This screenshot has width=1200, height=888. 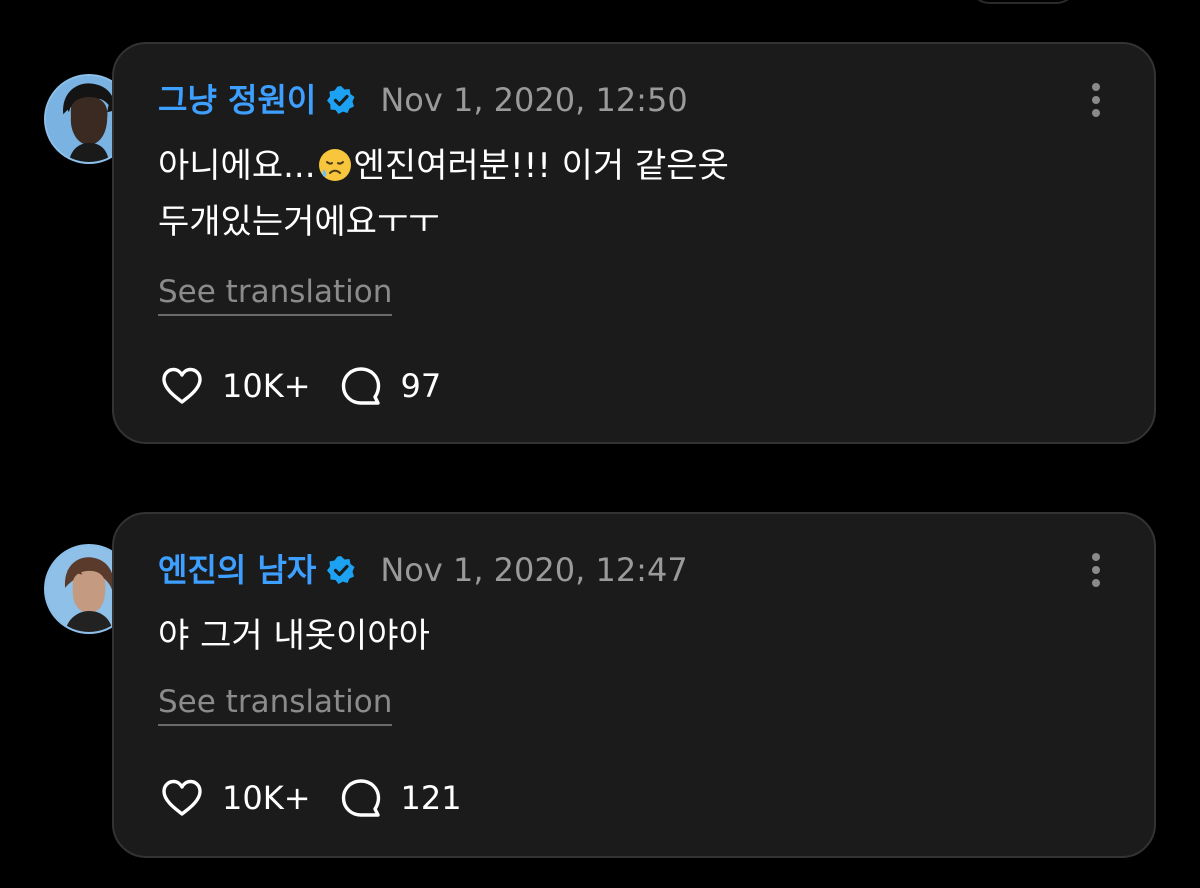 I want to click on post-text-line: 야 그거 내옷이야아, so click(x=294, y=636).